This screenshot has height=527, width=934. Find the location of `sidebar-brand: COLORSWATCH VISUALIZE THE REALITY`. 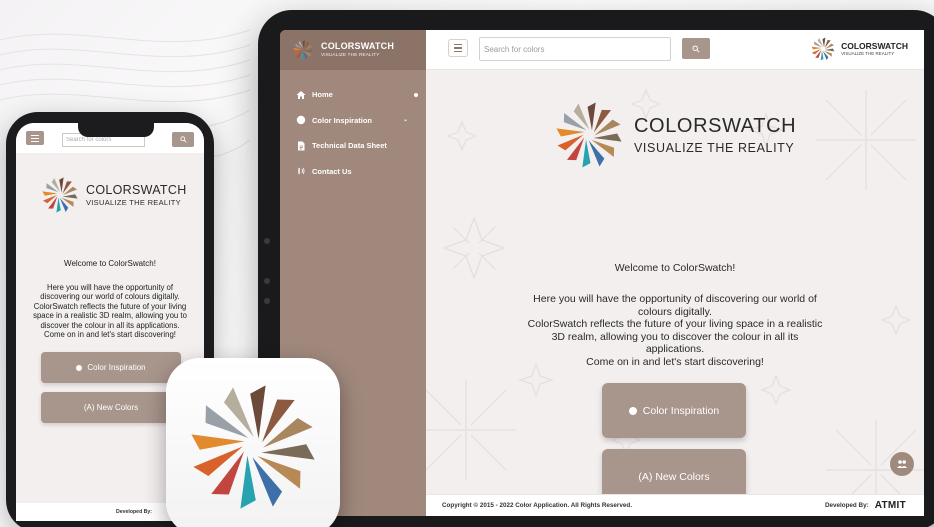

sidebar-brand: COLORSWATCH VISUALIZE THE REALITY is located at coordinates (353, 50).